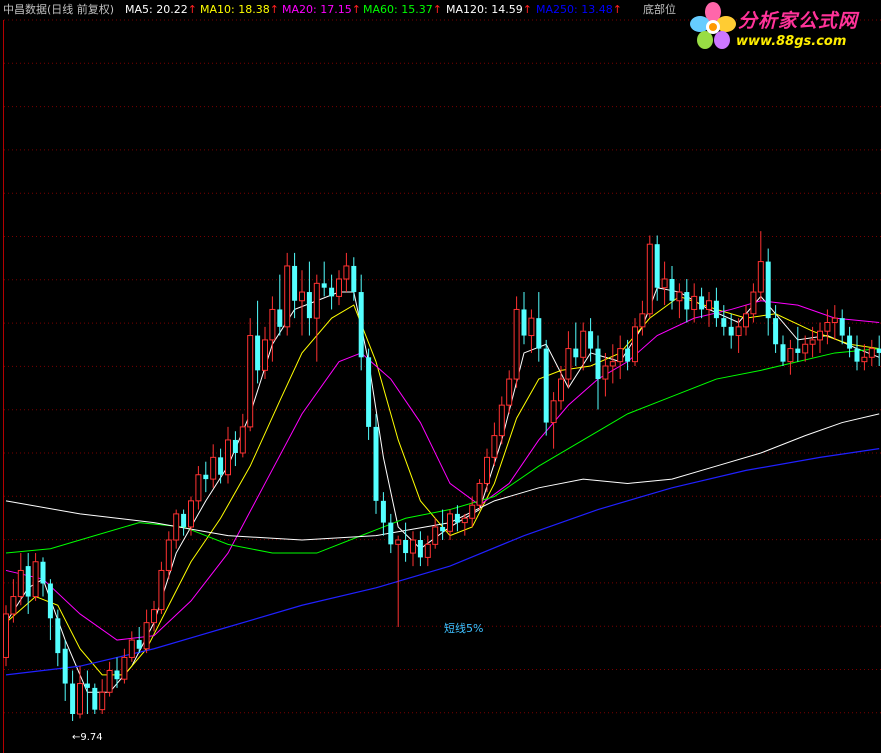 This screenshot has height=753, width=881. Describe the element at coordinates (659, 9) in the screenshot. I see `indicator-name: 底部位` at that location.